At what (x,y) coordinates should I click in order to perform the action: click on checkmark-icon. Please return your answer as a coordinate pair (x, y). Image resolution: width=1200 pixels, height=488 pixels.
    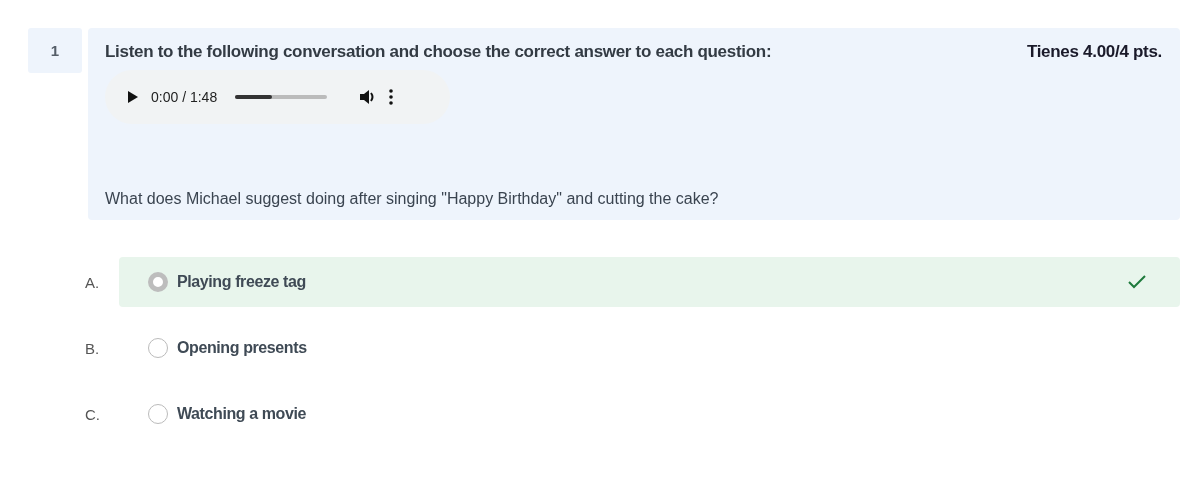
    Looking at the image, I should click on (1137, 282).